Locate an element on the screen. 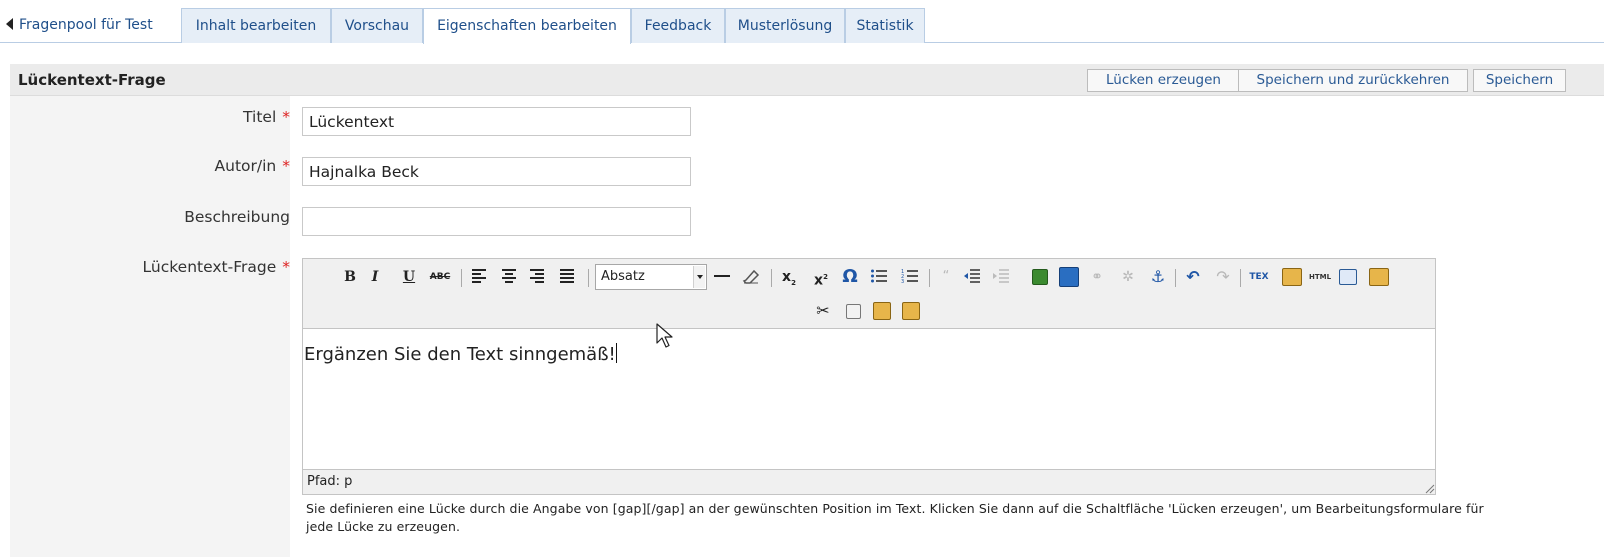  tab-edit-properties: Eigenschaften bearbeiten is located at coordinates (527, 26).